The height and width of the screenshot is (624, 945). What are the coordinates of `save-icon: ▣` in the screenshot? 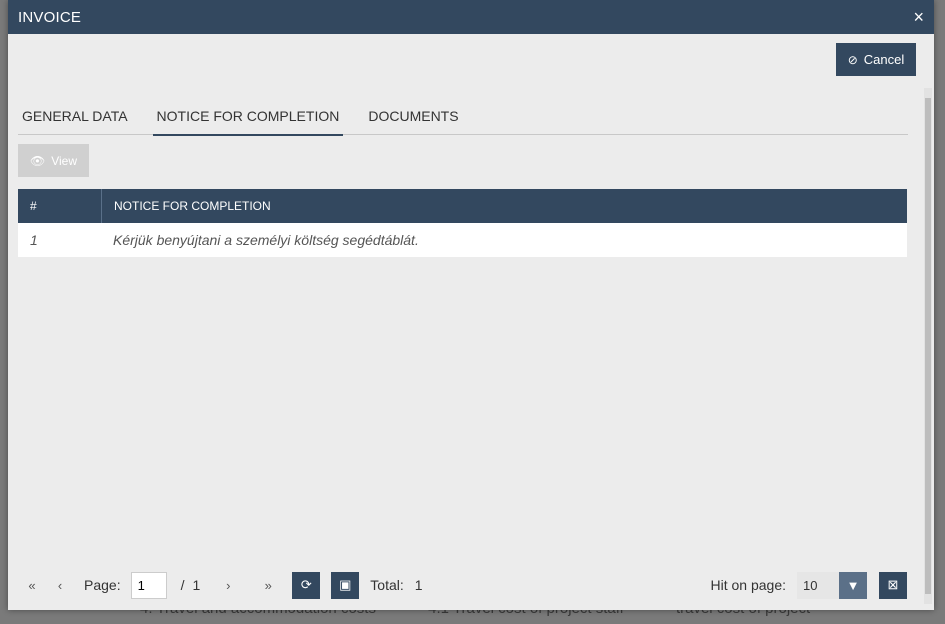 It's located at (345, 584).